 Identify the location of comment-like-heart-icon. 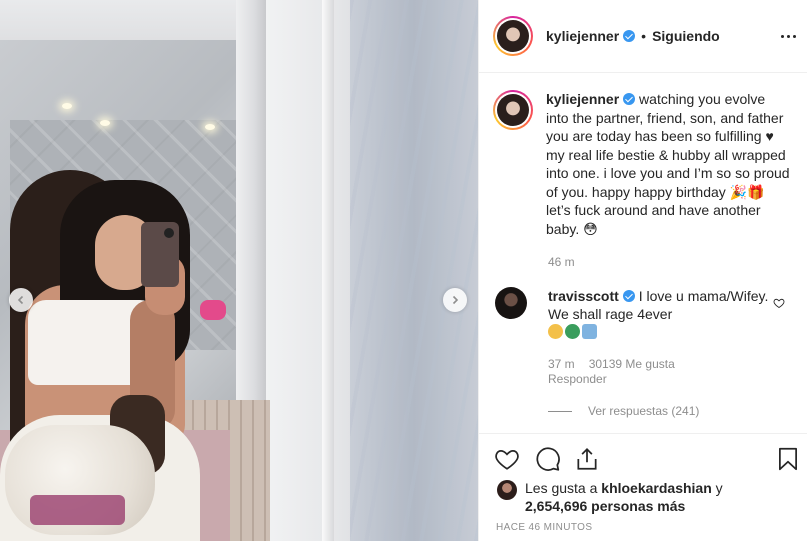
(779, 303).